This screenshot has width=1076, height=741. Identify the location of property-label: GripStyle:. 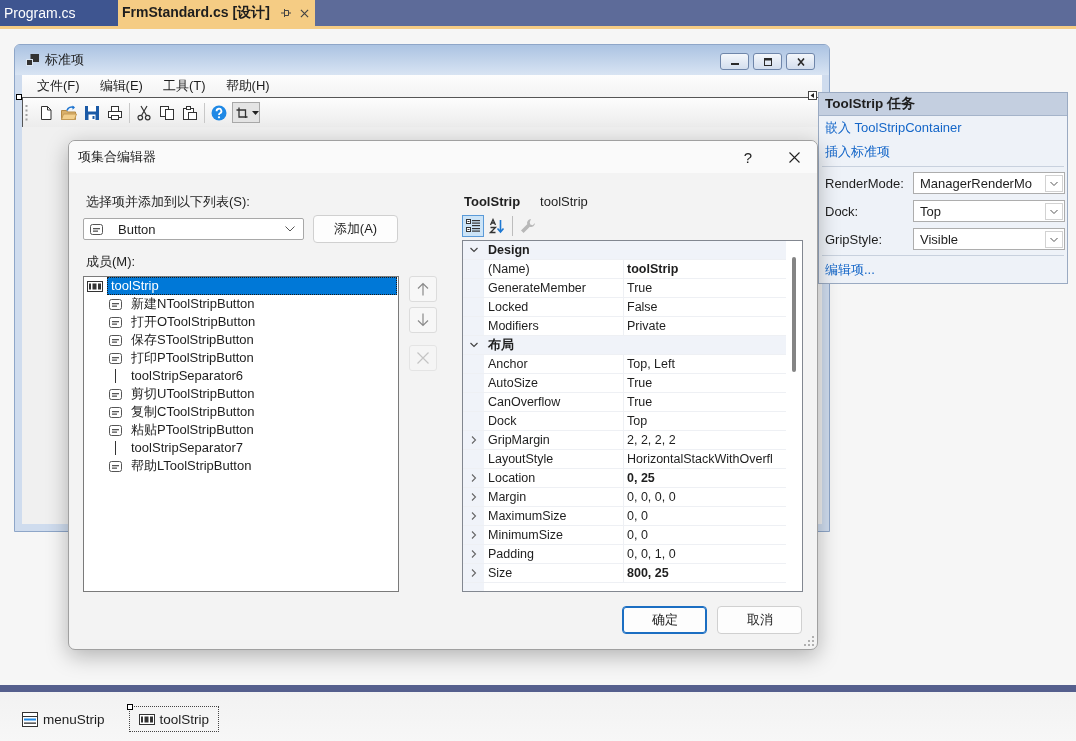
(854, 239).